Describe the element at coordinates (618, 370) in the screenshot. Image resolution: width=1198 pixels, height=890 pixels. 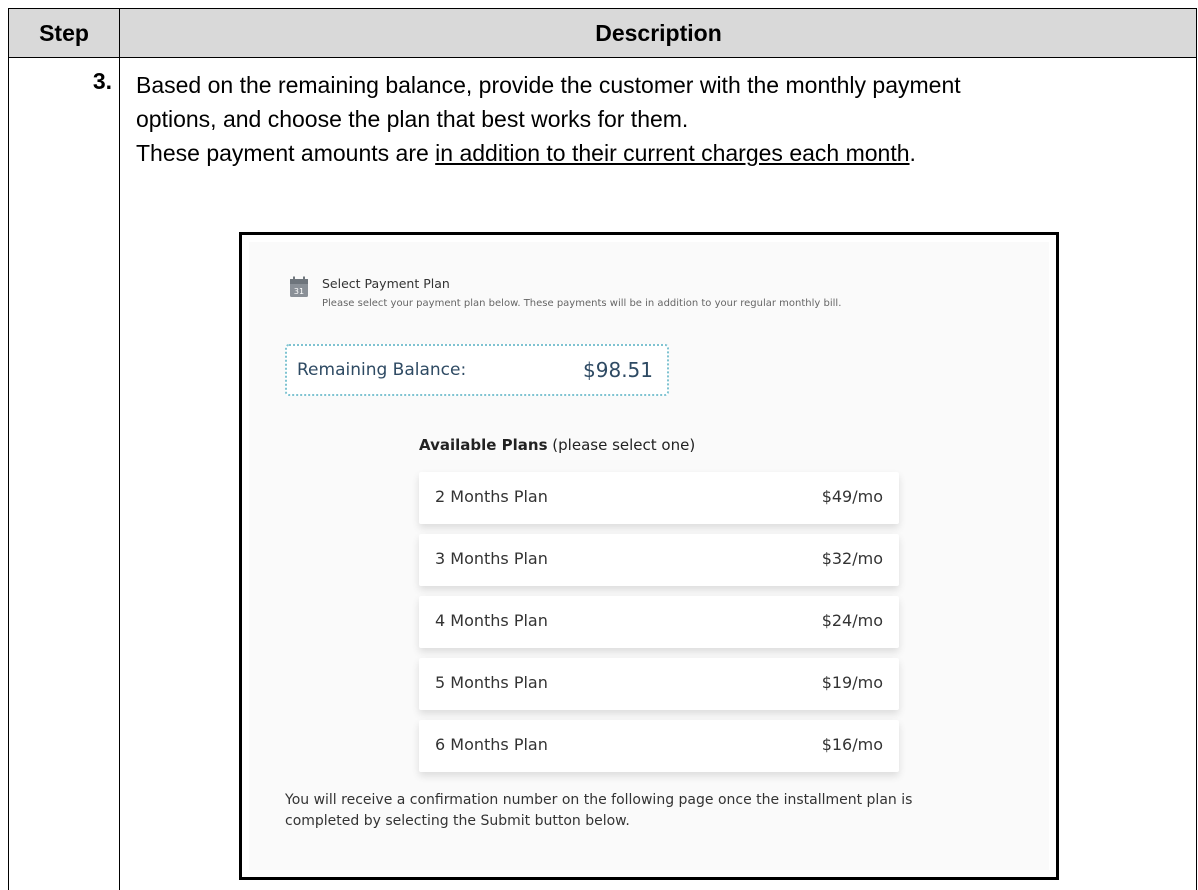
I see `balance-value: $98.51` at that location.